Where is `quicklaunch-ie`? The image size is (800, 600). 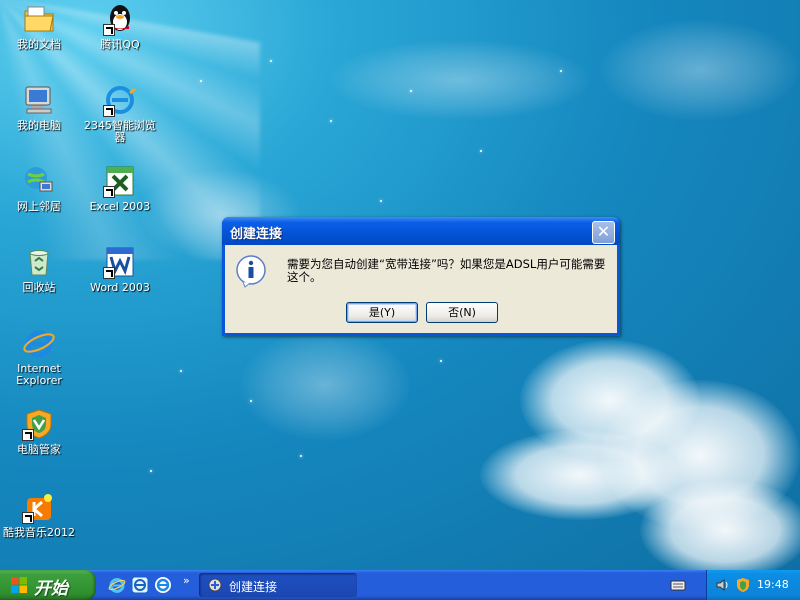
quicklaunch-ie is located at coordinates (117, 585).